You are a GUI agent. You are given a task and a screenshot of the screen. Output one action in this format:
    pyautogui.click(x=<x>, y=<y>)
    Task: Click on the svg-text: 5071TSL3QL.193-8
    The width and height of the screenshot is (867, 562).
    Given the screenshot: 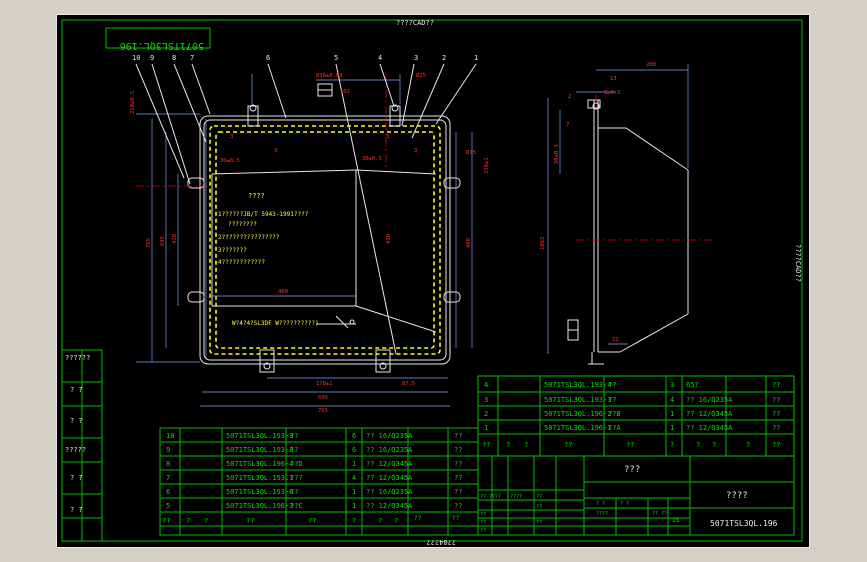 What is the action you would take?
    pyautogui.click(x=259, y=450)
    